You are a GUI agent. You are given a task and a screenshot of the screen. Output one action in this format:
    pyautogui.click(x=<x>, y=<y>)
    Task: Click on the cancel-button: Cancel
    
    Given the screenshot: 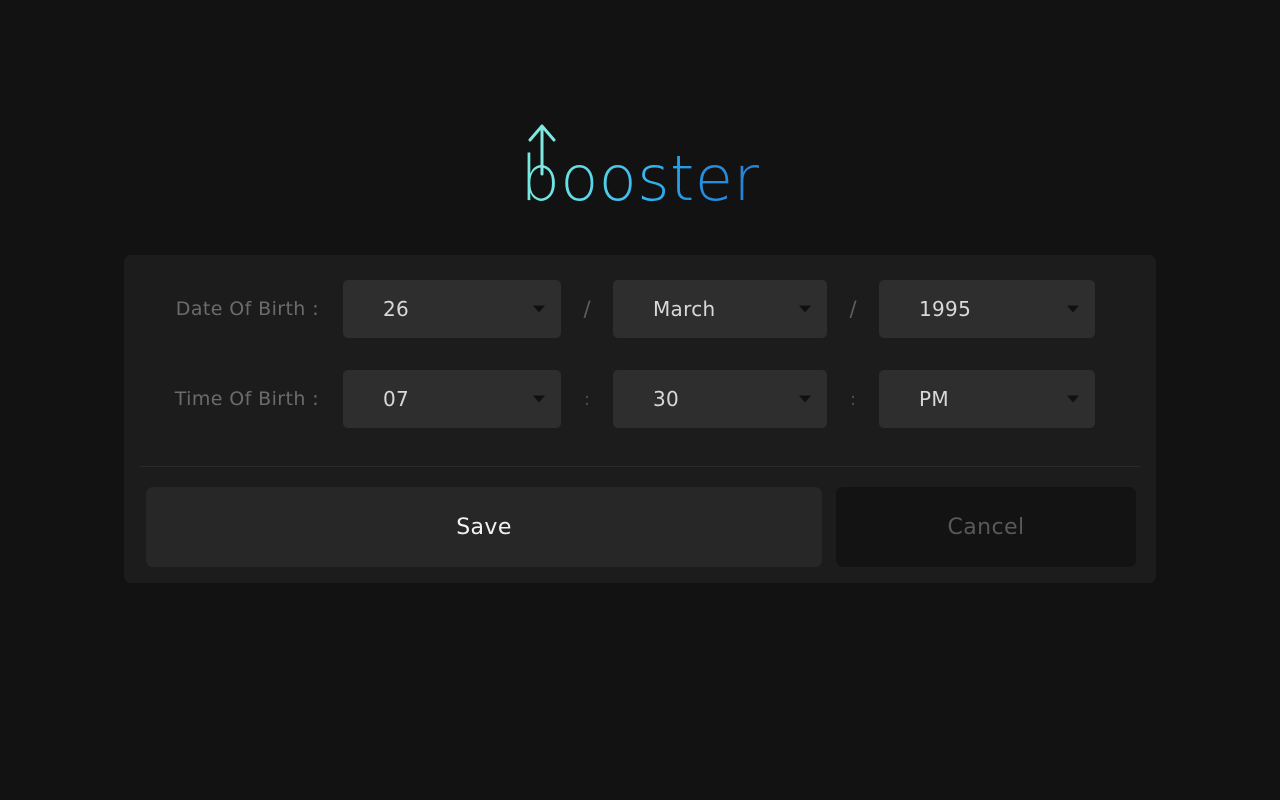 What is the action you would take?
    pyautogui.click(x=986, y=527)
    